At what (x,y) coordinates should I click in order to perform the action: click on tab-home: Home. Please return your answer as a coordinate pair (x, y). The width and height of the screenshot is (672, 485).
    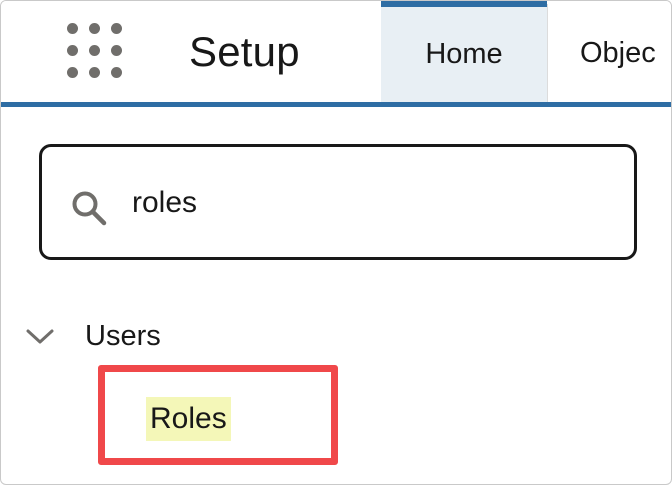
    Looking at the image, I should click on (464, 51).